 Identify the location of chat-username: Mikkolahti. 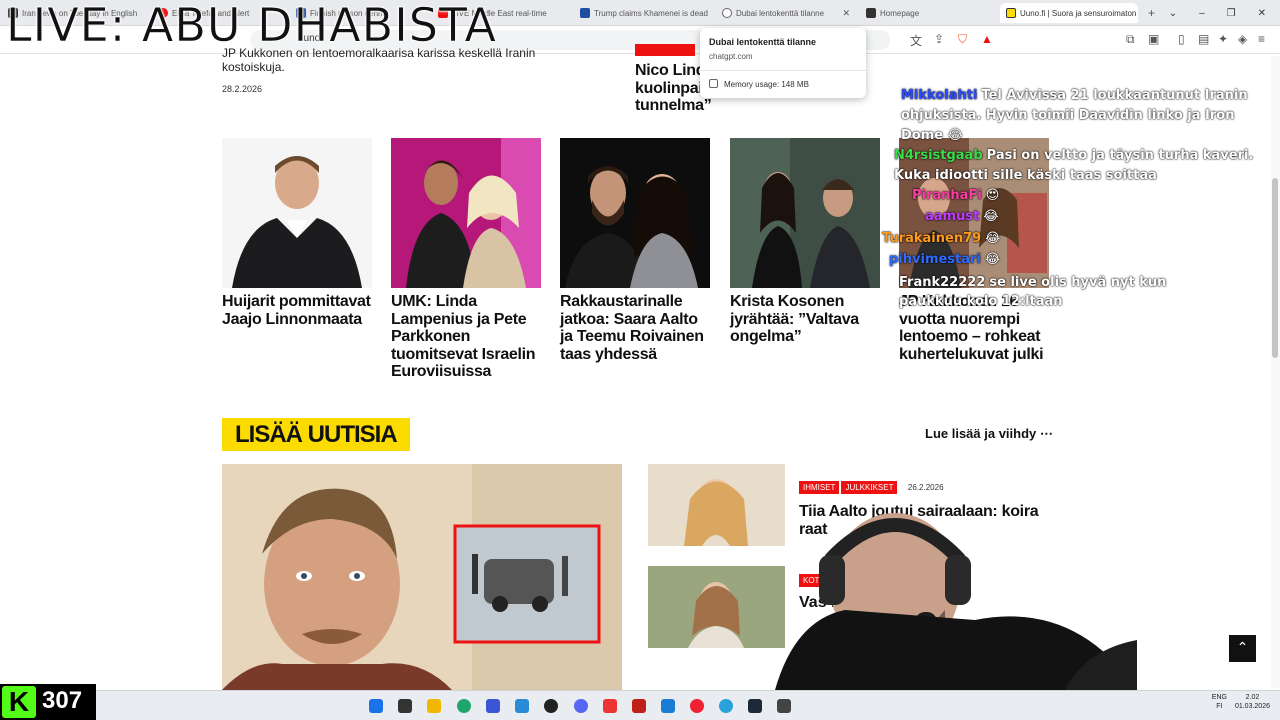
(939, 95).